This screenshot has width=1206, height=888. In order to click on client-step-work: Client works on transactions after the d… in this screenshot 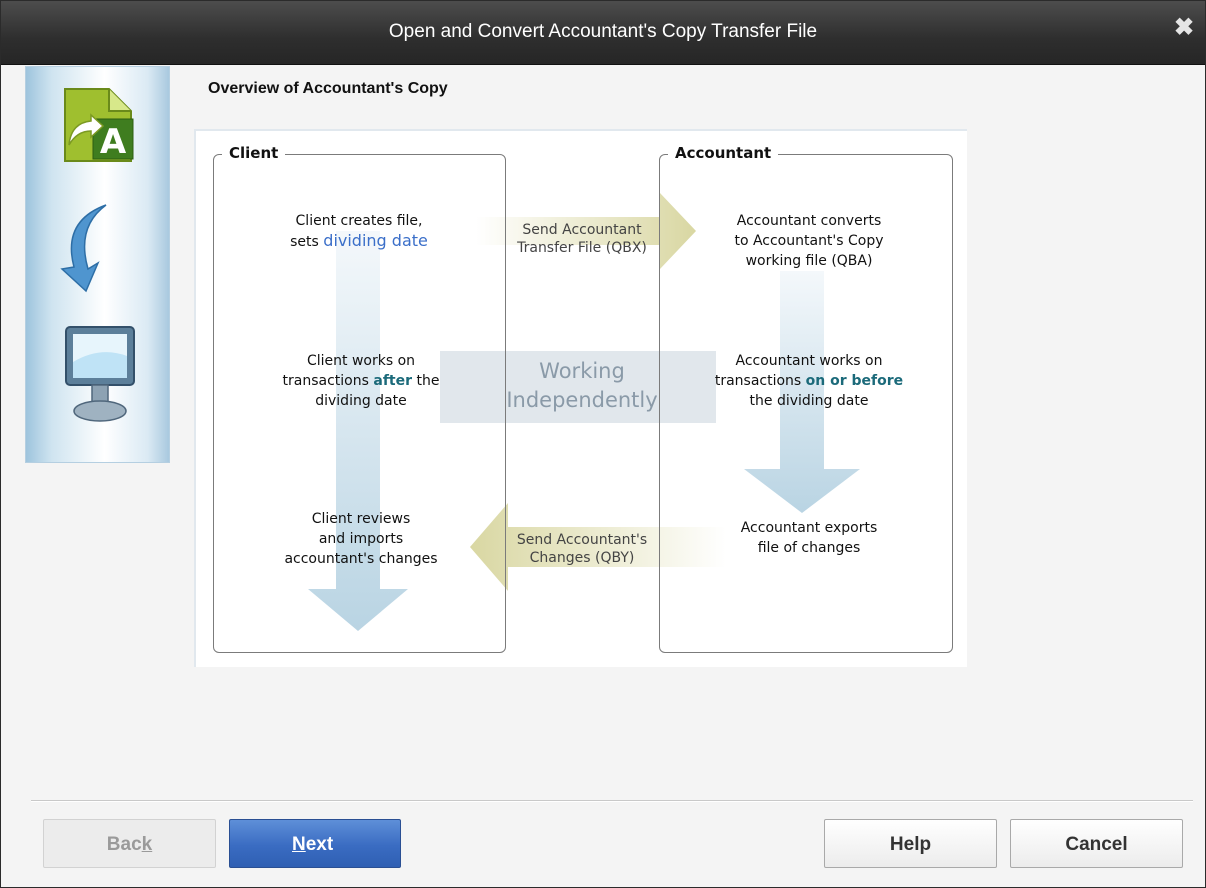, I will do `click(361, 381)`.